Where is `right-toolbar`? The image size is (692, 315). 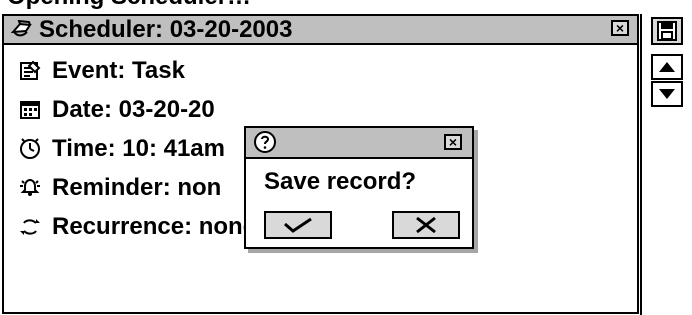
right-toolbar is located at coordinates (666, 164).